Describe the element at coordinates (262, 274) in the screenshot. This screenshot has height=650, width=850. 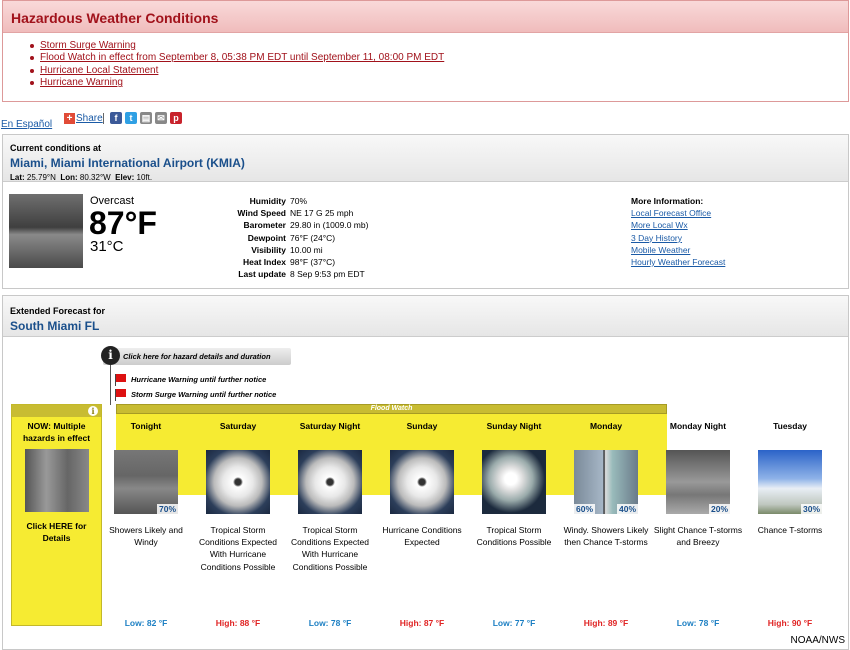
I see `detail-label: Last update` at that location.